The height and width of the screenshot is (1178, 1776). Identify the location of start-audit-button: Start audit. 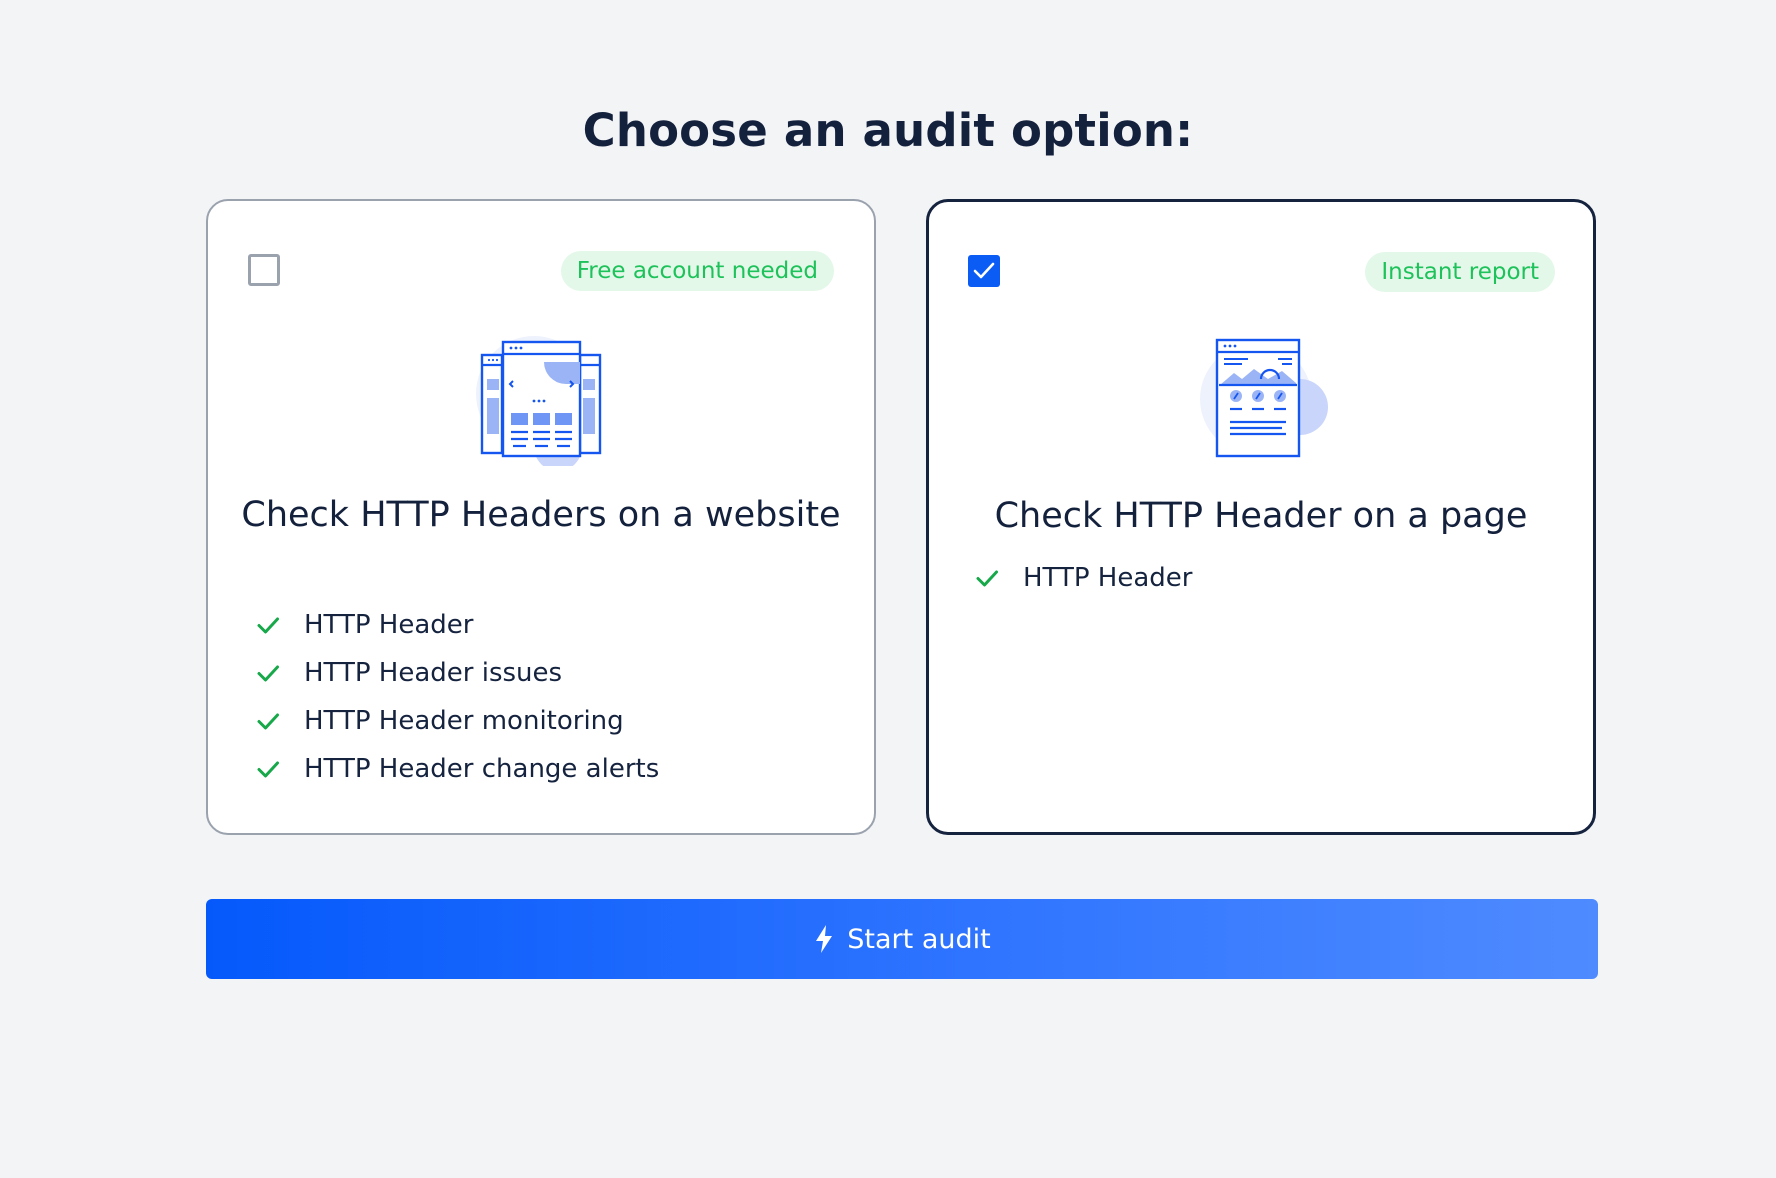
(902, 939).